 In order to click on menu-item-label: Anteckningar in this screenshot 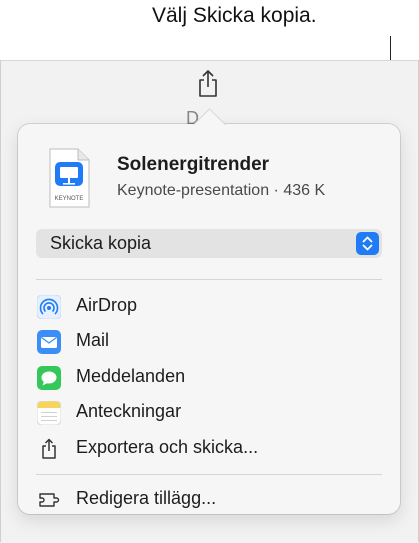, I will do `click(129, 411)`.